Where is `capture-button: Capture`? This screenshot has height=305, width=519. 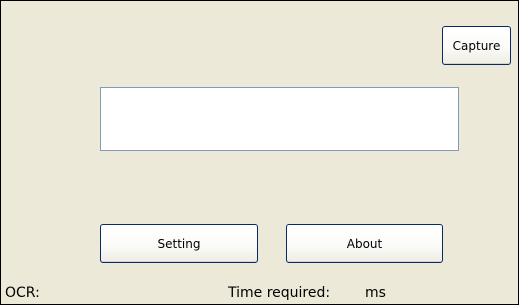
capture-button: Capture is located at coordinates (476, 45).